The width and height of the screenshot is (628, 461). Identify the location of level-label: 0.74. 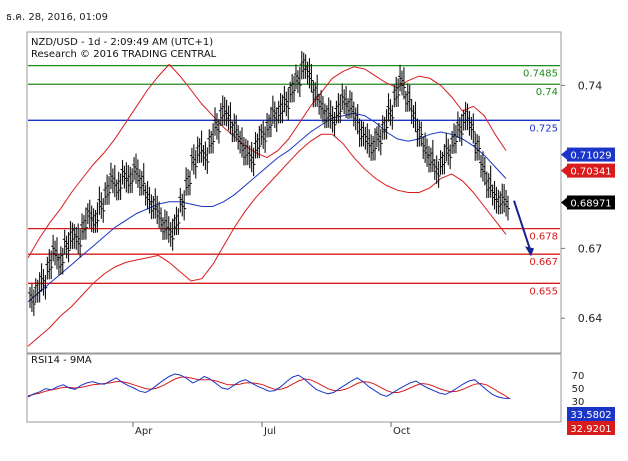
(547, 92).